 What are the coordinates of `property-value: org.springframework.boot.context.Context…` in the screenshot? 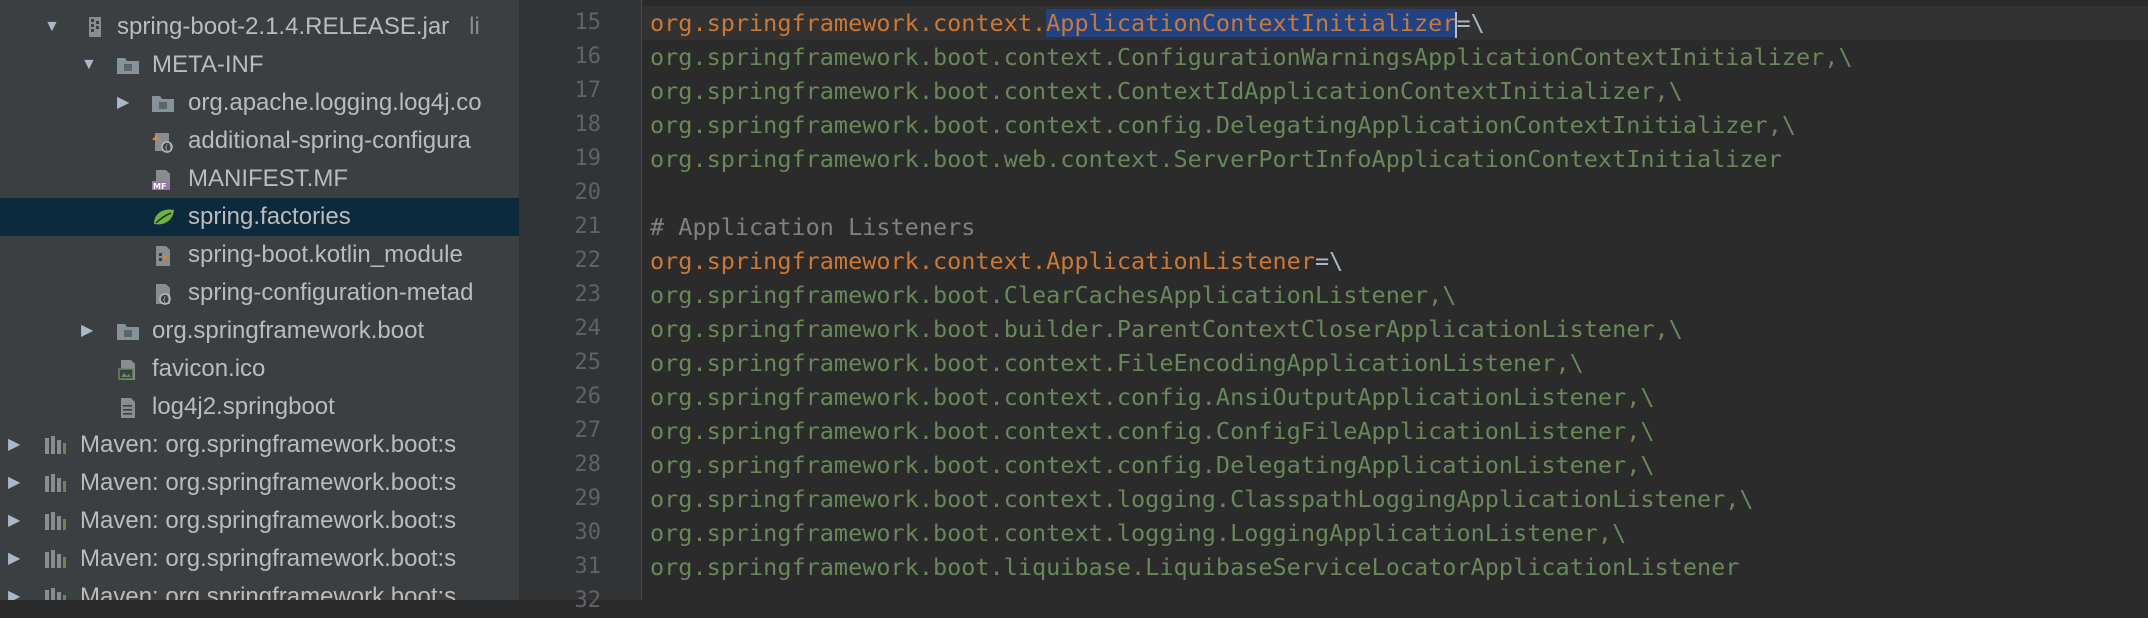 It's located at (1166, 91).